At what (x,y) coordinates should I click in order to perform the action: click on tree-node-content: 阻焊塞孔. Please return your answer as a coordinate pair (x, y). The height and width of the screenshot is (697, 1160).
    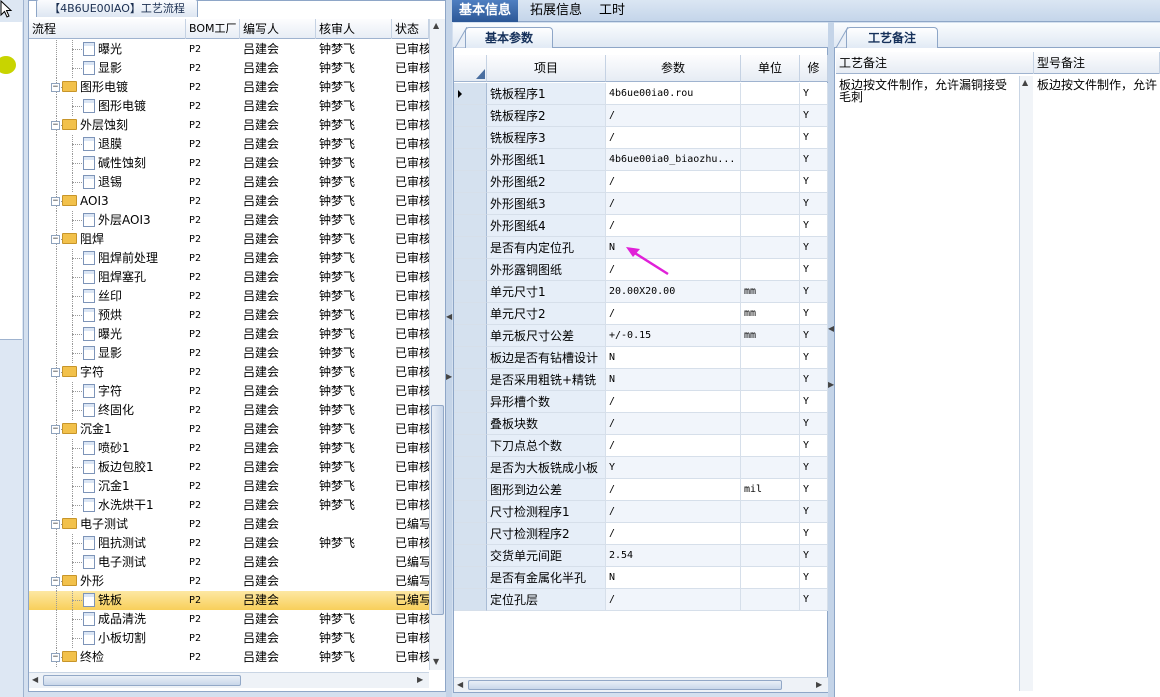
    Looking at the image, I should click on (114, 277).